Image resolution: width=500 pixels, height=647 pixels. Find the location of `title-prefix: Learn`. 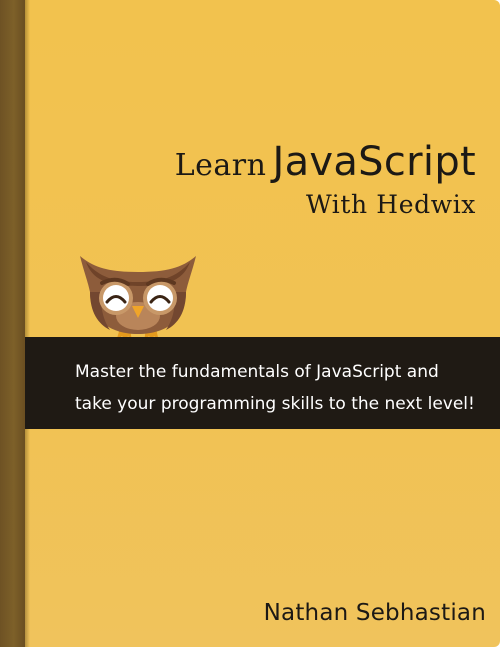

title-prefix: Learn is located at coordinates (220, 165).